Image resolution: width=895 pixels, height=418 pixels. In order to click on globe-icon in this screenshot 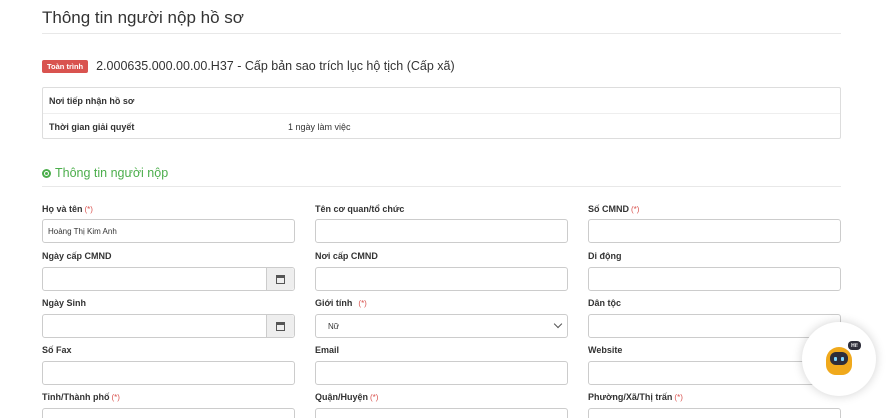, I will do `click(46, 173)`.